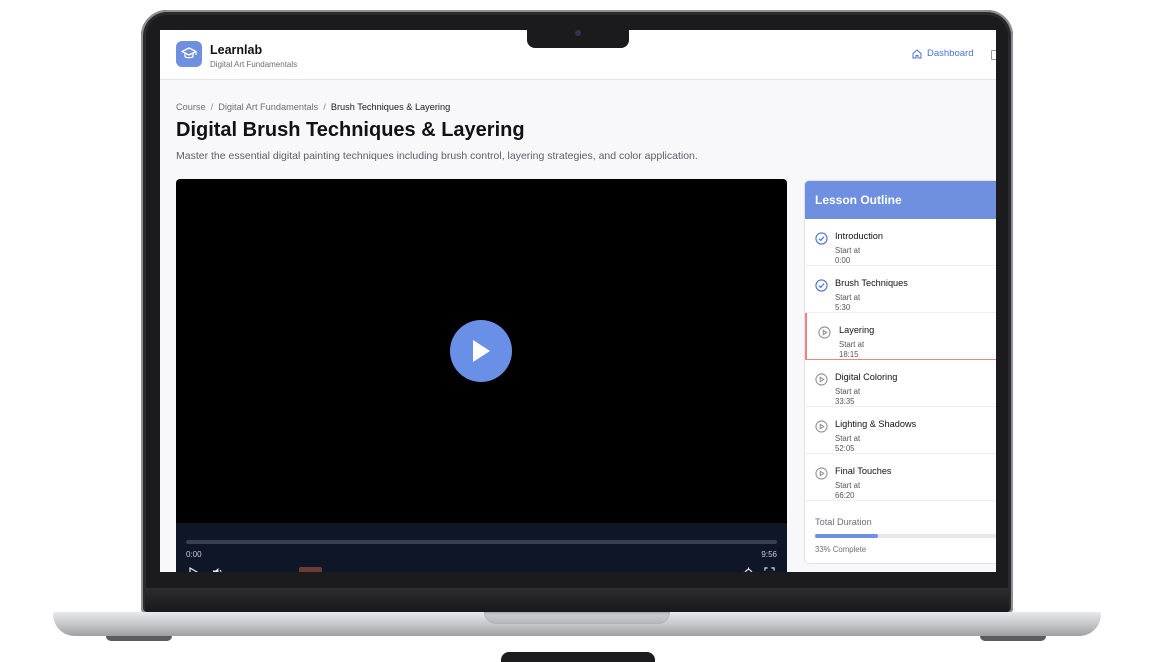 The image size is (1152, 662). Describe the element at coordinates (1013, 638) in the screenshot. I see `laptop-foot-right` at that location.